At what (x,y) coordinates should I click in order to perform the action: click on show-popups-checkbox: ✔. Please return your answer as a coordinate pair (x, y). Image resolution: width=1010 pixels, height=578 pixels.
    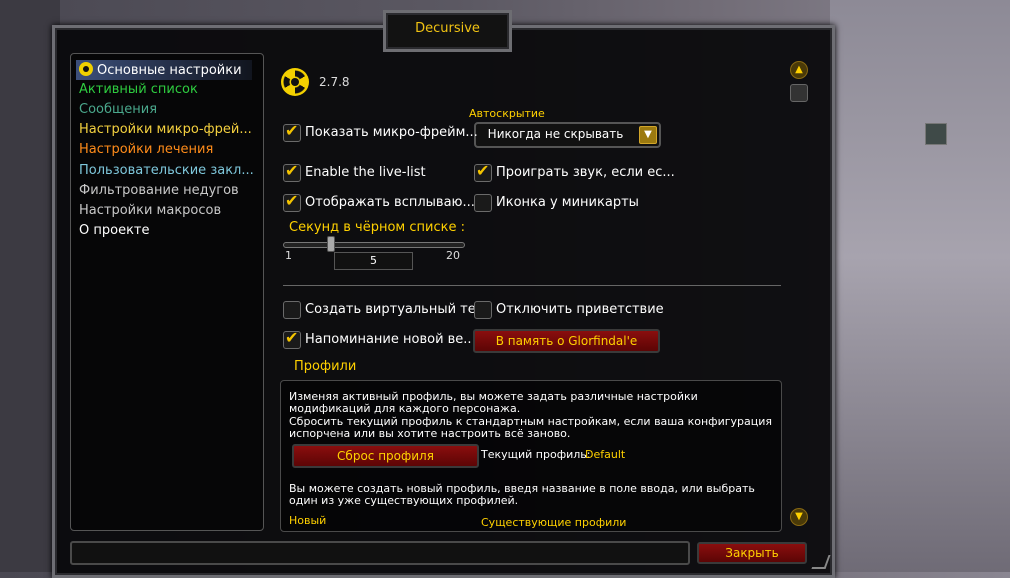
    Looking at the image, I should click on (292, 201).